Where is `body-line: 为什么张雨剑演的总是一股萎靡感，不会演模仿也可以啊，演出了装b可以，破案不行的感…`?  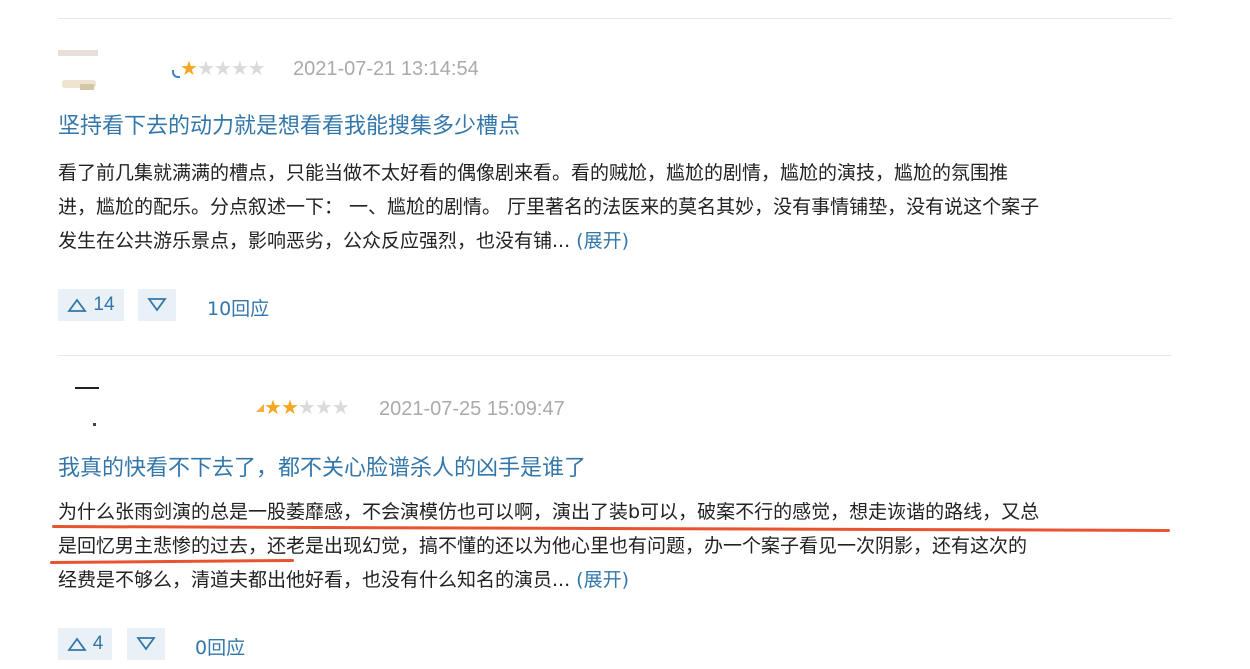 body-line: 为什么张雨剑演的总是一股萎靡感，不会演模仿也可以啊，演出了装b可以，破案不行的感… is located at coordinates (549, 512).